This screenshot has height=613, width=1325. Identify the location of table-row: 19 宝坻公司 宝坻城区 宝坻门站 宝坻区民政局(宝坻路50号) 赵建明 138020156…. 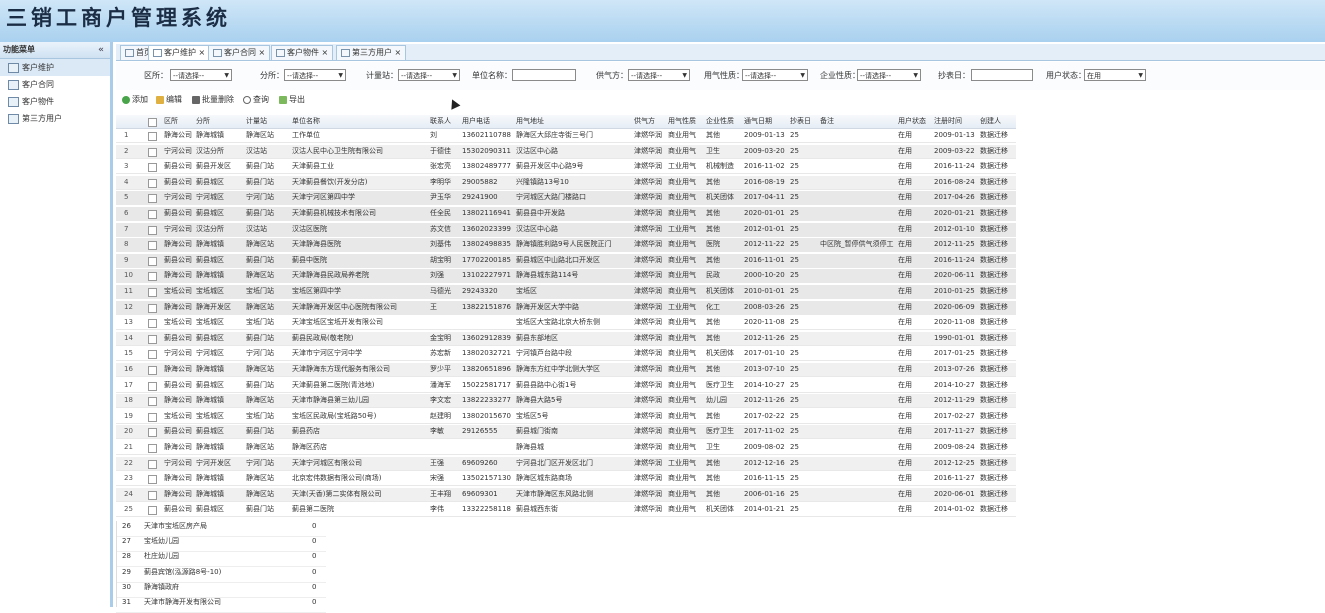
(566, 417).